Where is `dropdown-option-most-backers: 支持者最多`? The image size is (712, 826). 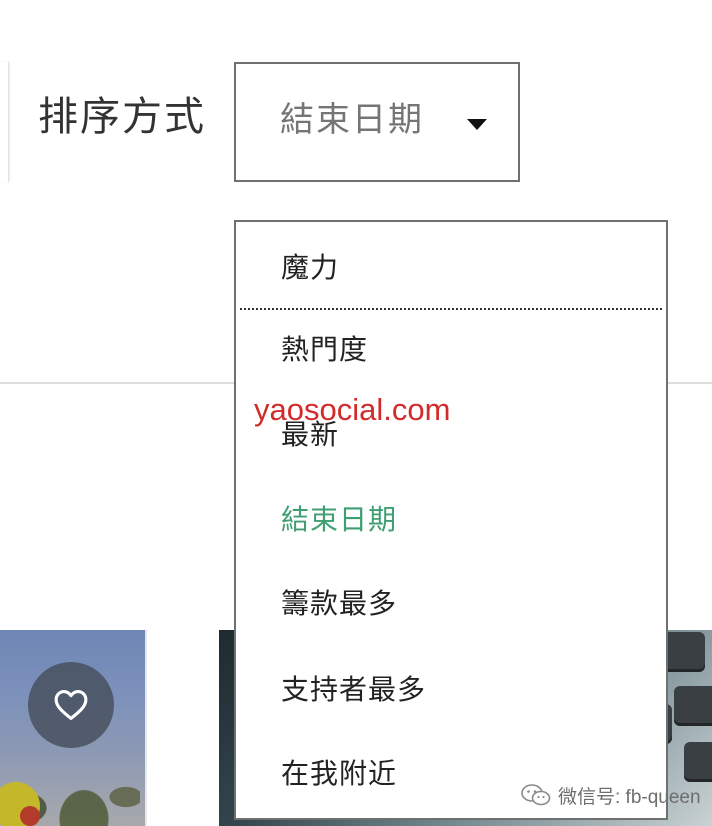
dropdown-option-most-backers: 支持者最多 is located at coordinates (353, 690).